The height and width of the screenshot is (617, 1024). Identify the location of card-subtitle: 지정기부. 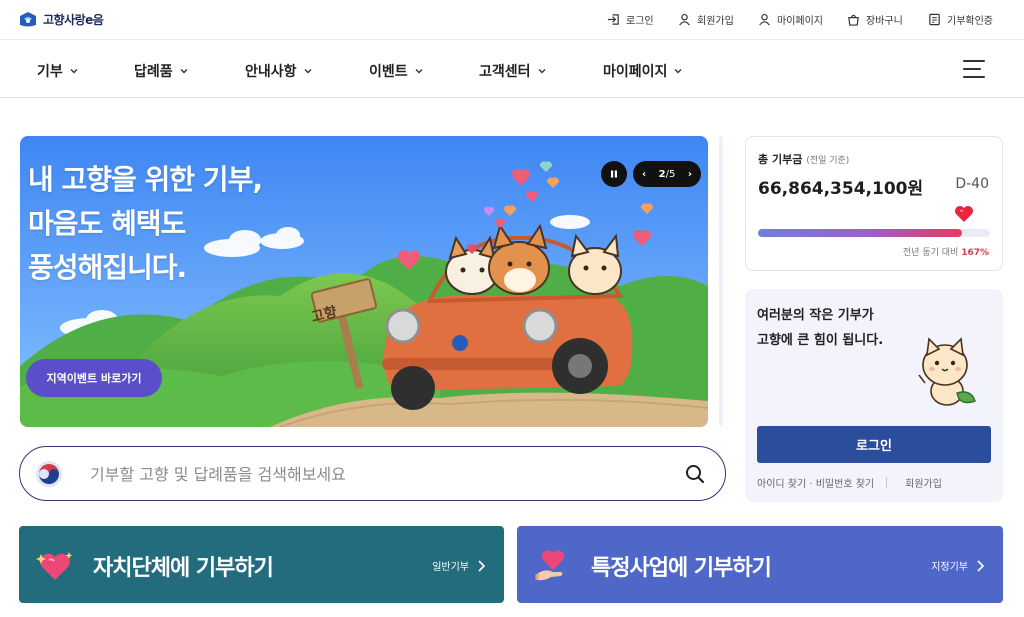
(958, 565).